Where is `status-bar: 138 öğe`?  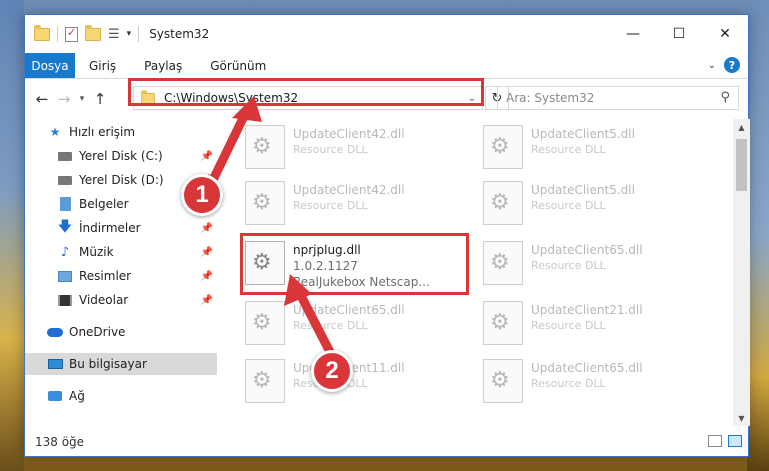
status-bar: 138 öğe is located at coordinates (387, 442).